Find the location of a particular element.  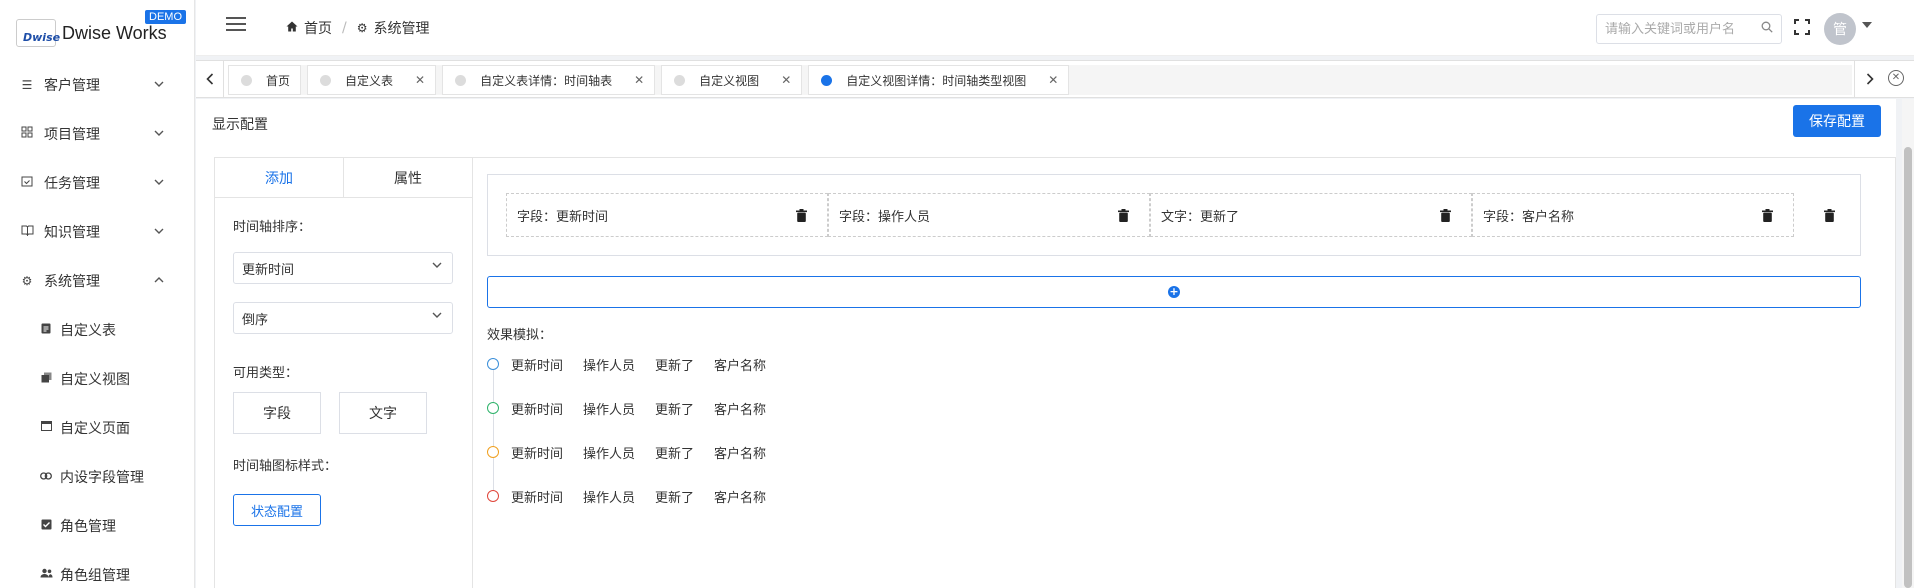

add-text-type-button: 文字 is located at coordinates (383, 413).